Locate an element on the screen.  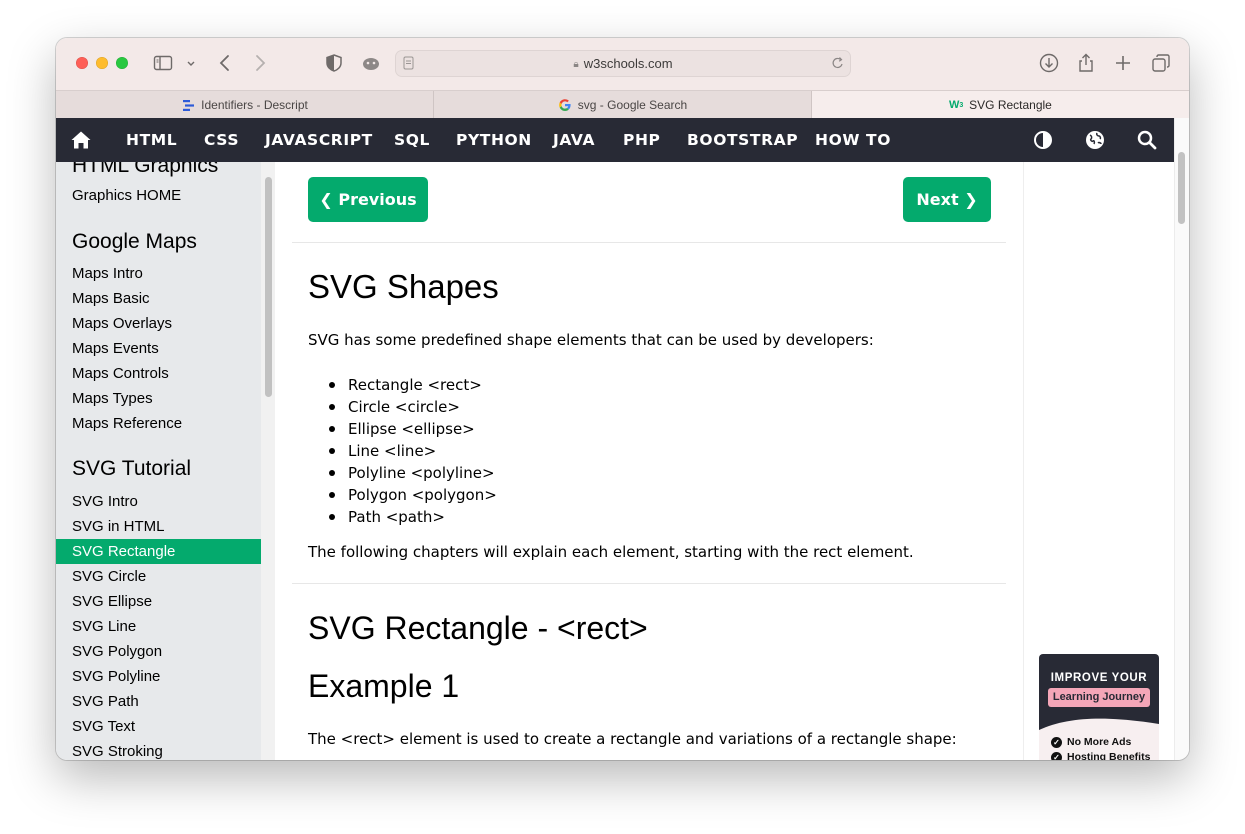
nav-how-to: HOW TO is located at coordinates (853, 140).